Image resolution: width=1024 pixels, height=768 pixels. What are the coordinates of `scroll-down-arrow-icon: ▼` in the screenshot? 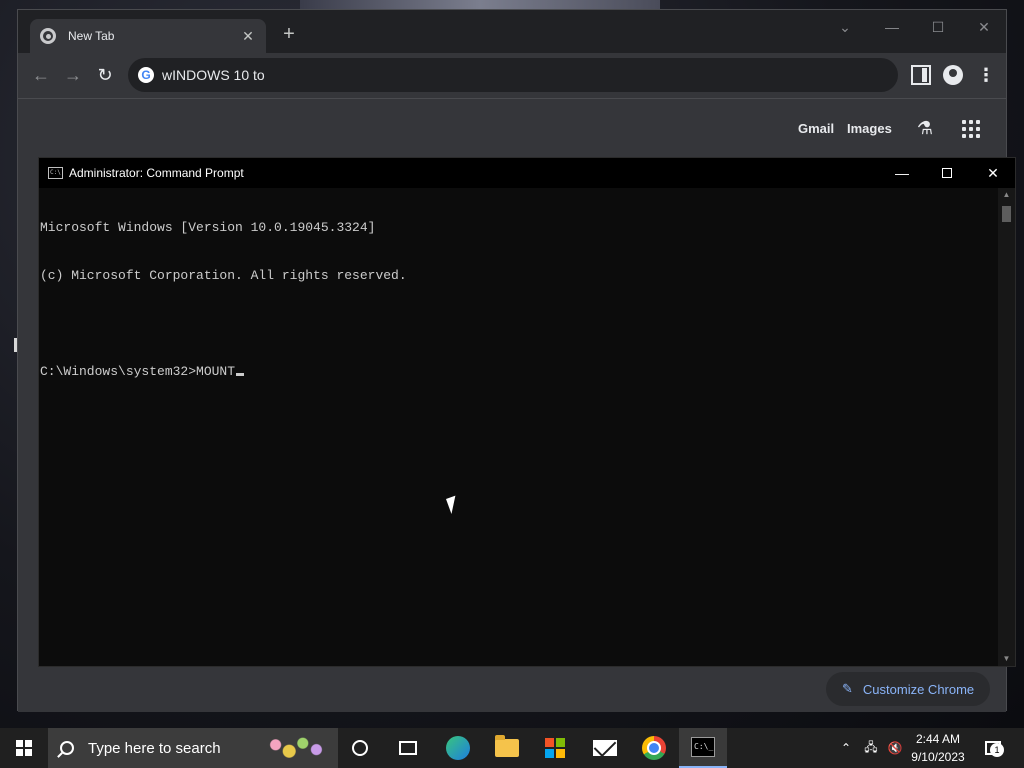 It's located at (1006, 659).